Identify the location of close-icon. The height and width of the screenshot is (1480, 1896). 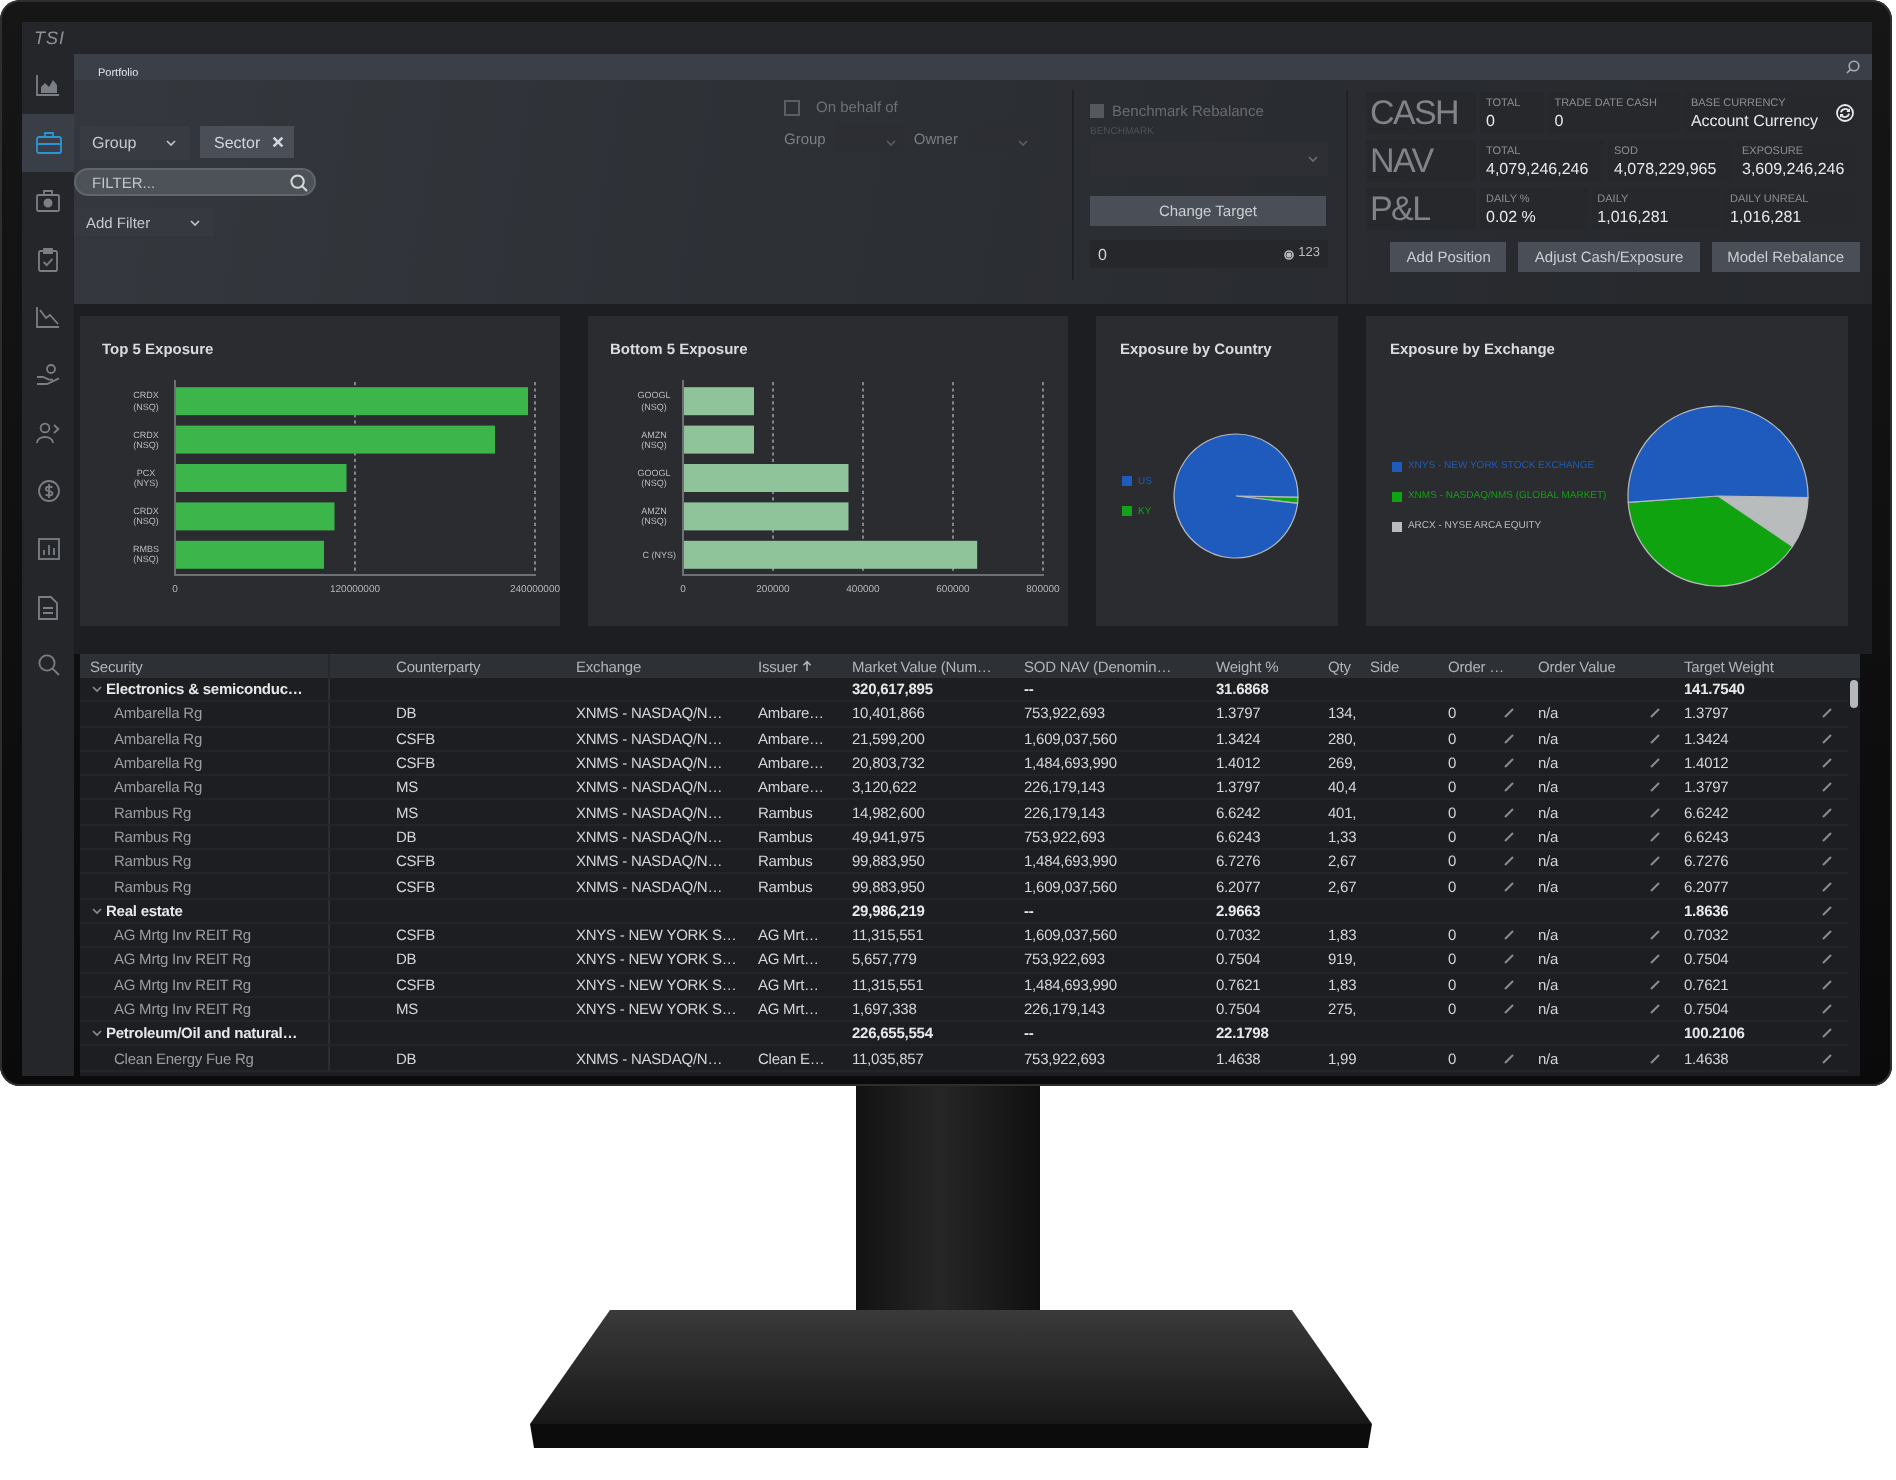
(278, 142).